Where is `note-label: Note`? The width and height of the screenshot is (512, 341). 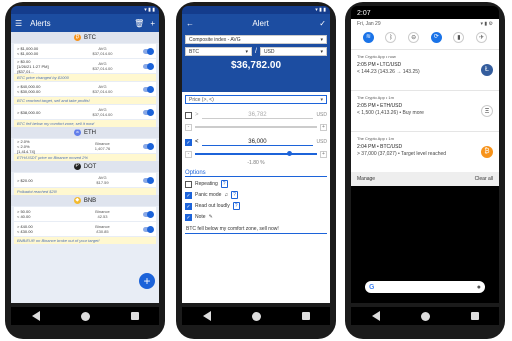 note-label: Note is located at coordinates (200, 217).